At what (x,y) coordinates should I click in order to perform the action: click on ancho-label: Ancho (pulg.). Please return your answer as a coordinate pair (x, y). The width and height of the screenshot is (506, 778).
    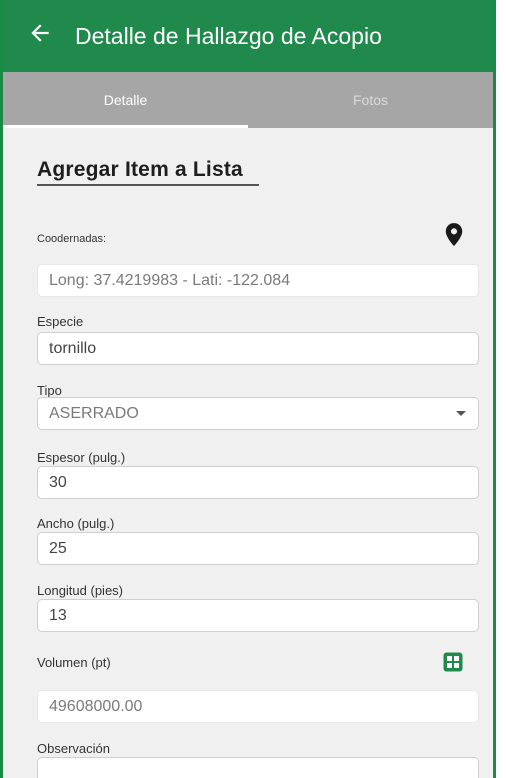
    Looking at the image, I should click on (76, 523).